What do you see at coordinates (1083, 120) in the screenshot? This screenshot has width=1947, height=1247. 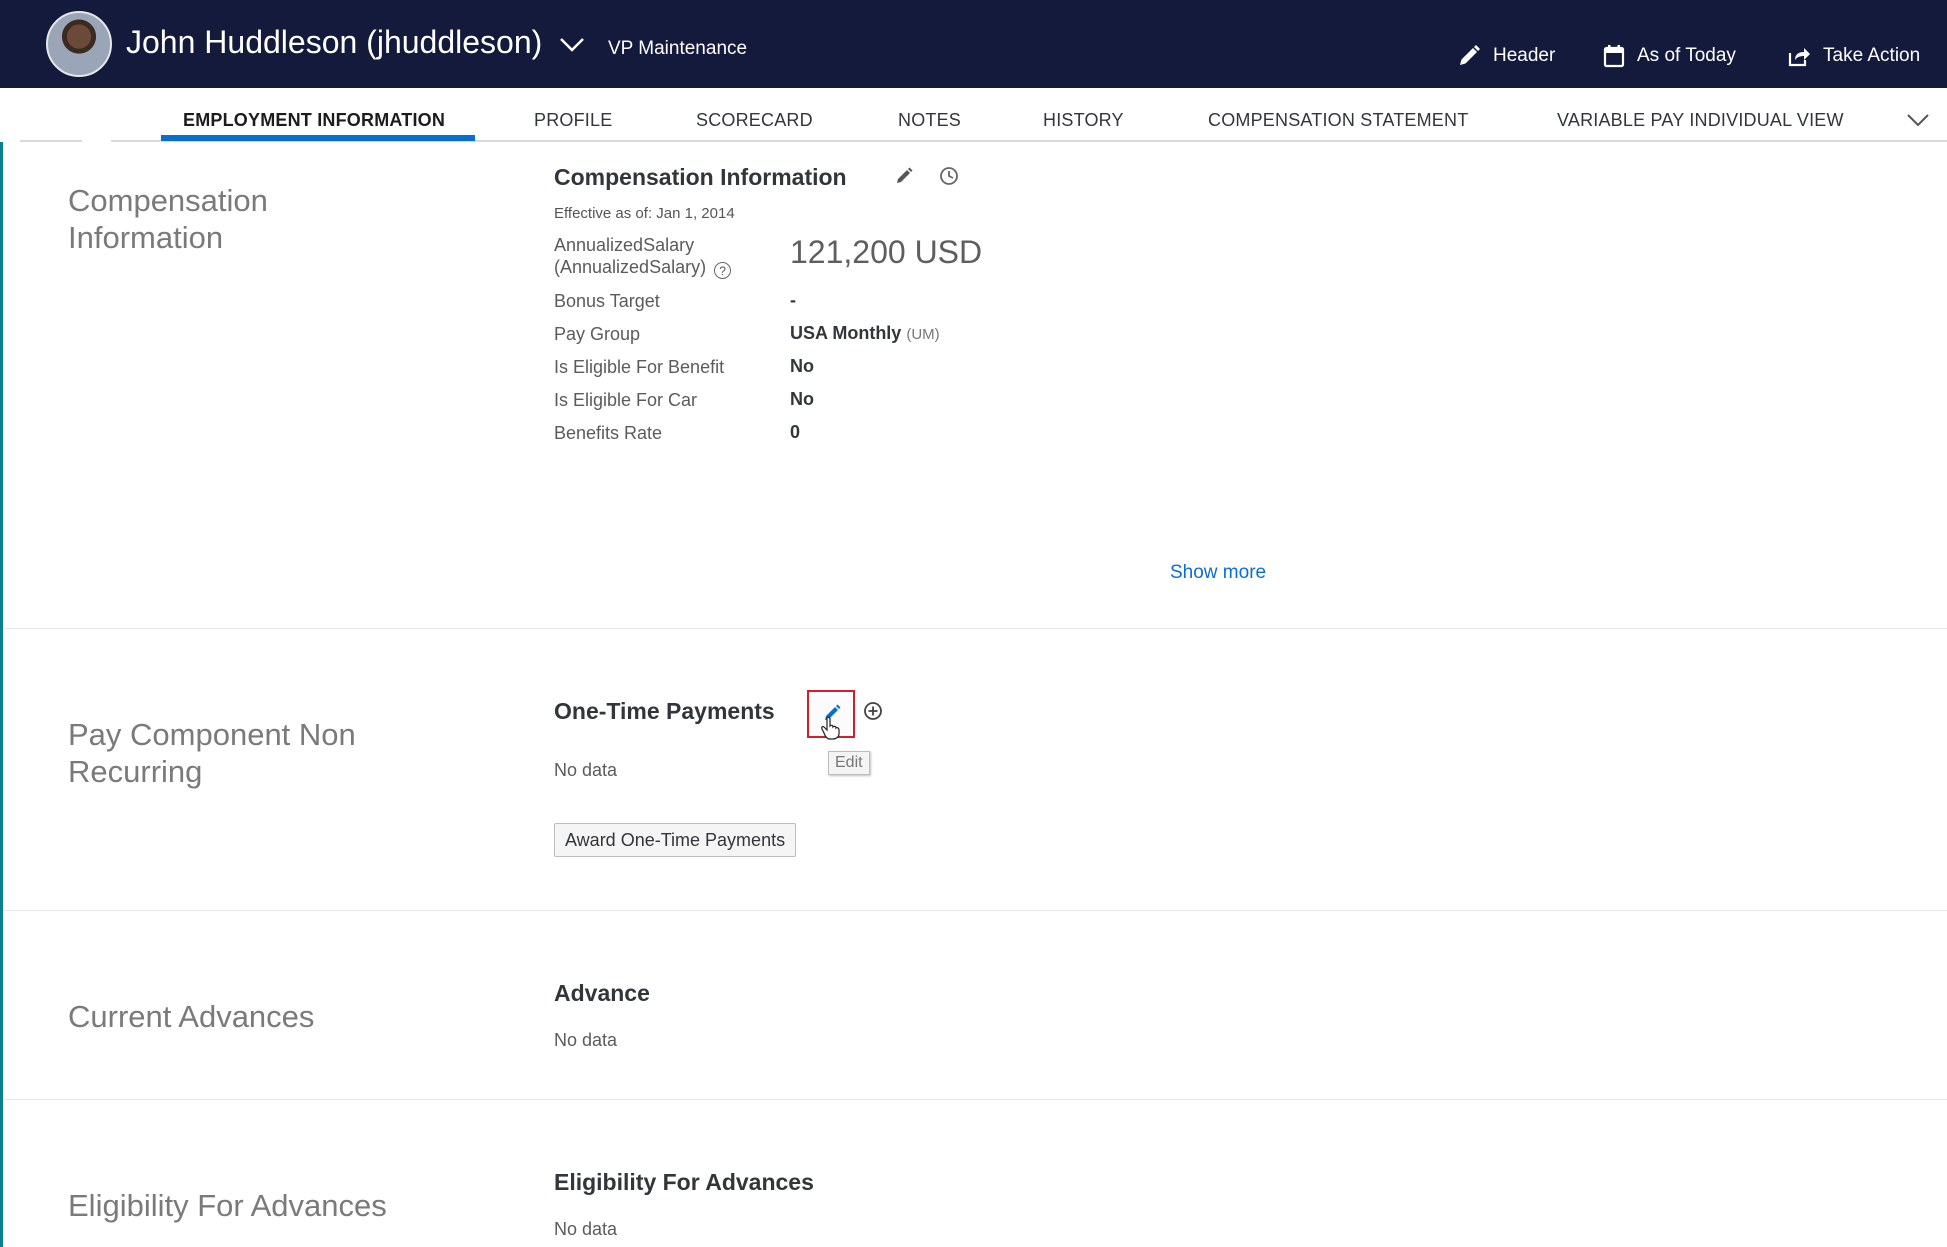 I see `tab-history: HISTORY` at bounding box center [1083, 120].